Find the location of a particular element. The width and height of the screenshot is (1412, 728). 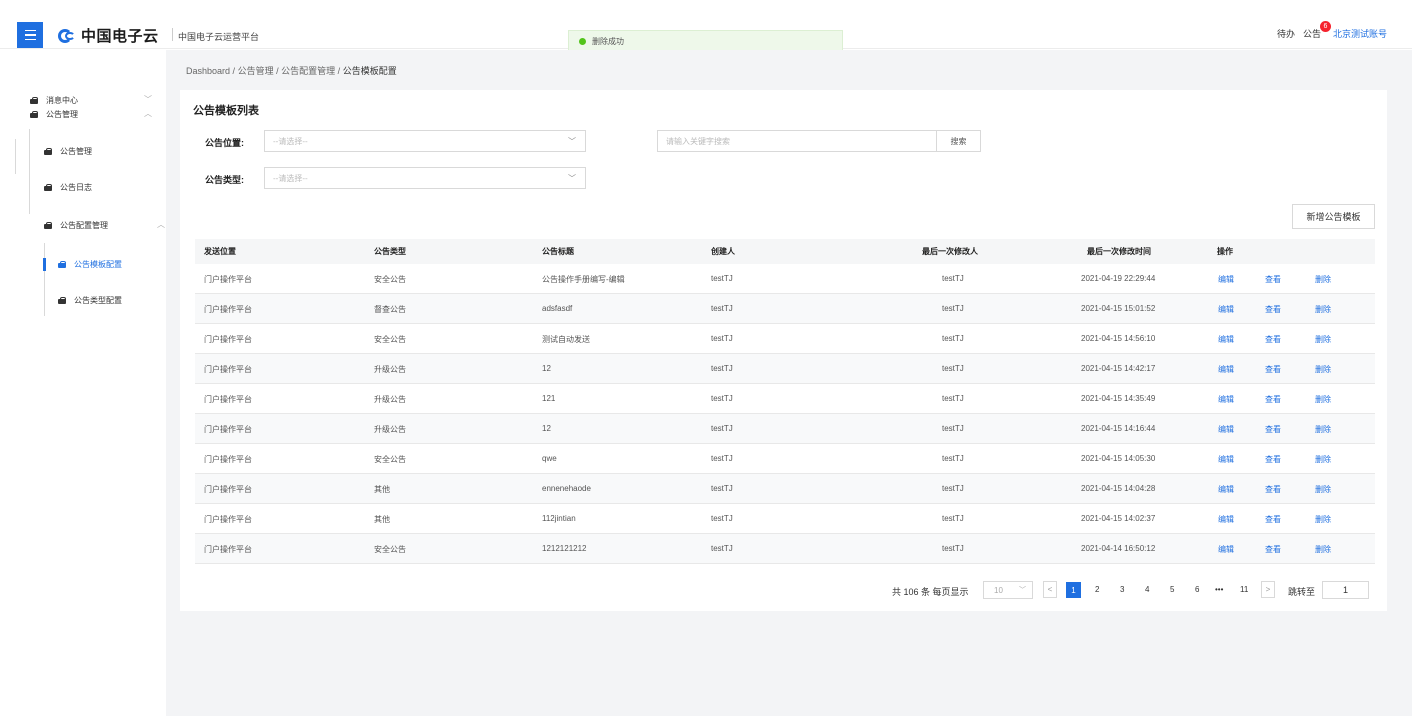

page-button: 3 is located at coordinates (1122, 589).